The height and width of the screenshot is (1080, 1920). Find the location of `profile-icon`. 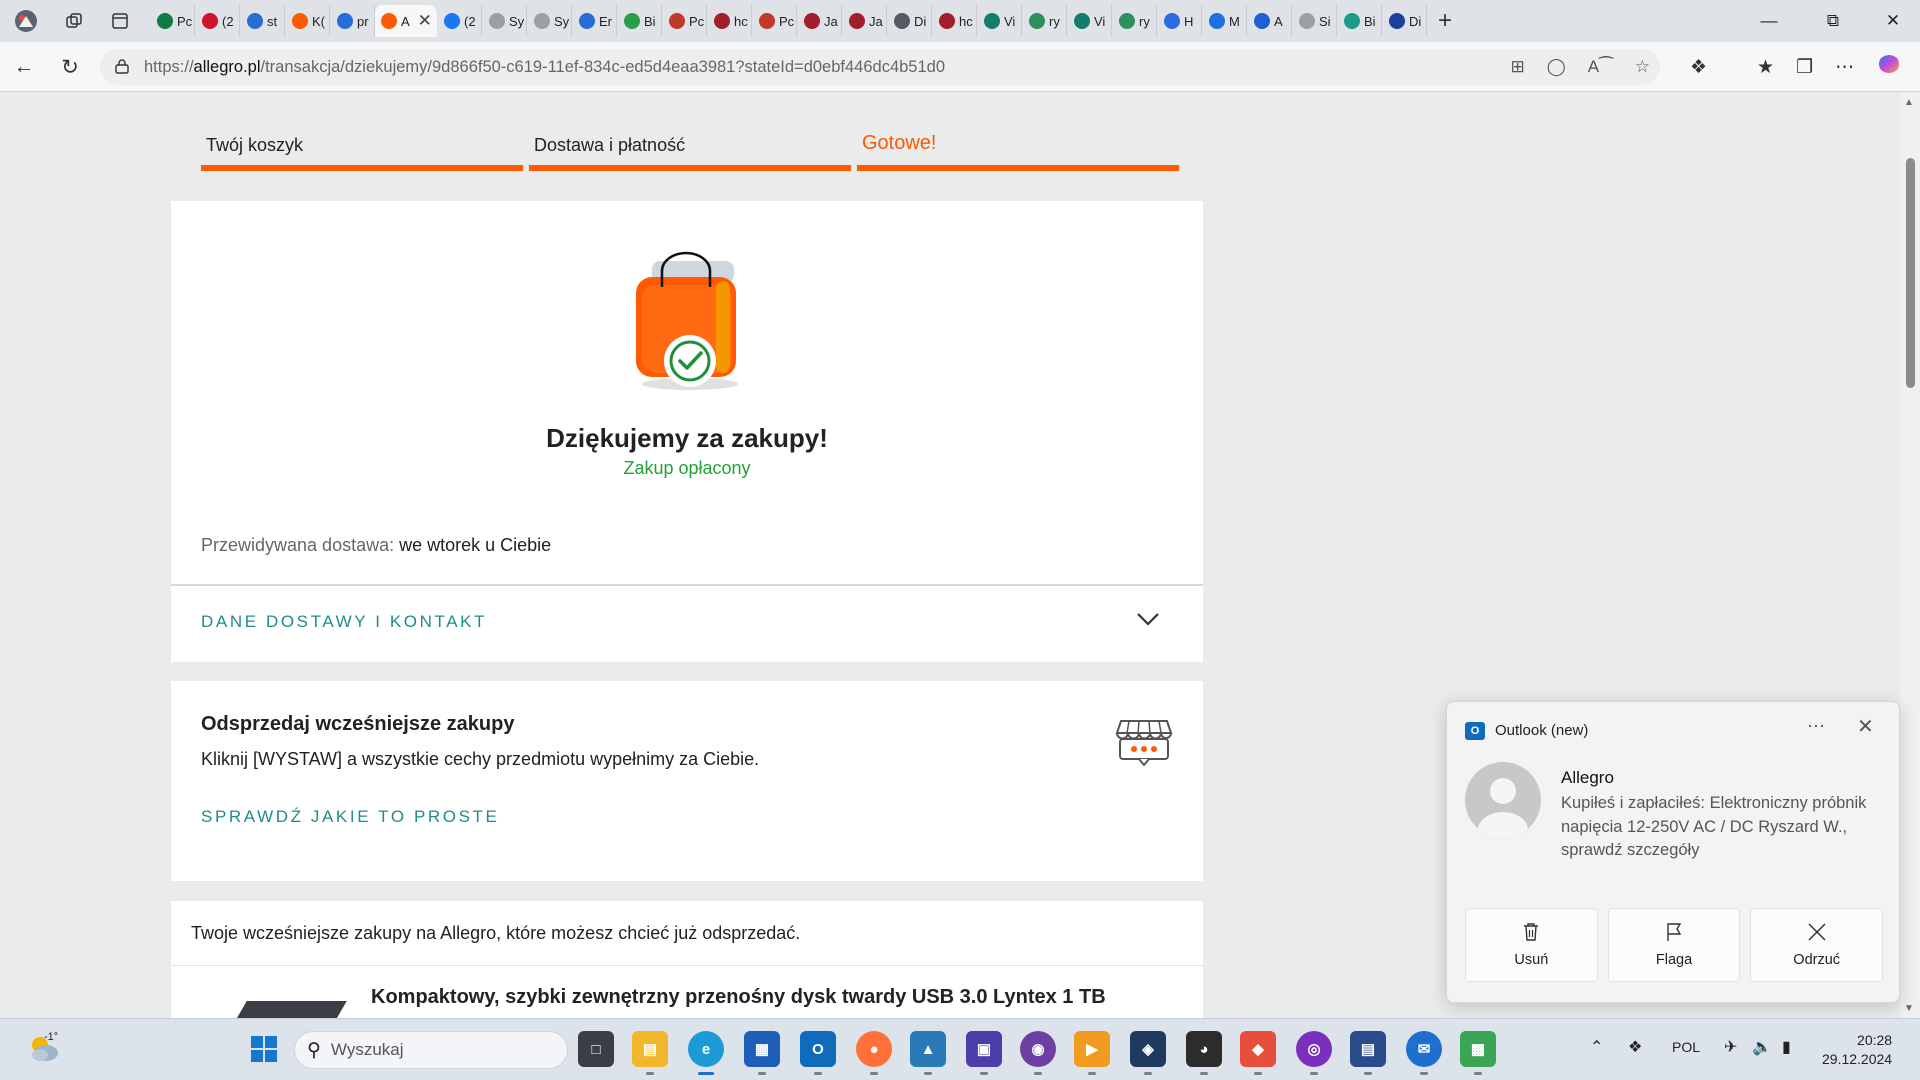

profile-icon is located at coordinates (26, 21).